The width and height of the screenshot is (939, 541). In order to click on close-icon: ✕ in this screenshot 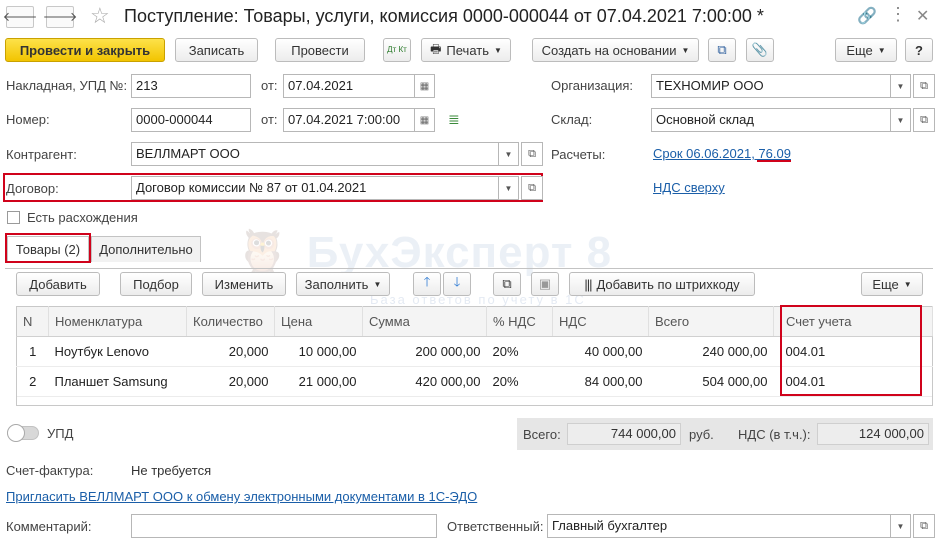, I will do `click(922, 16)`.